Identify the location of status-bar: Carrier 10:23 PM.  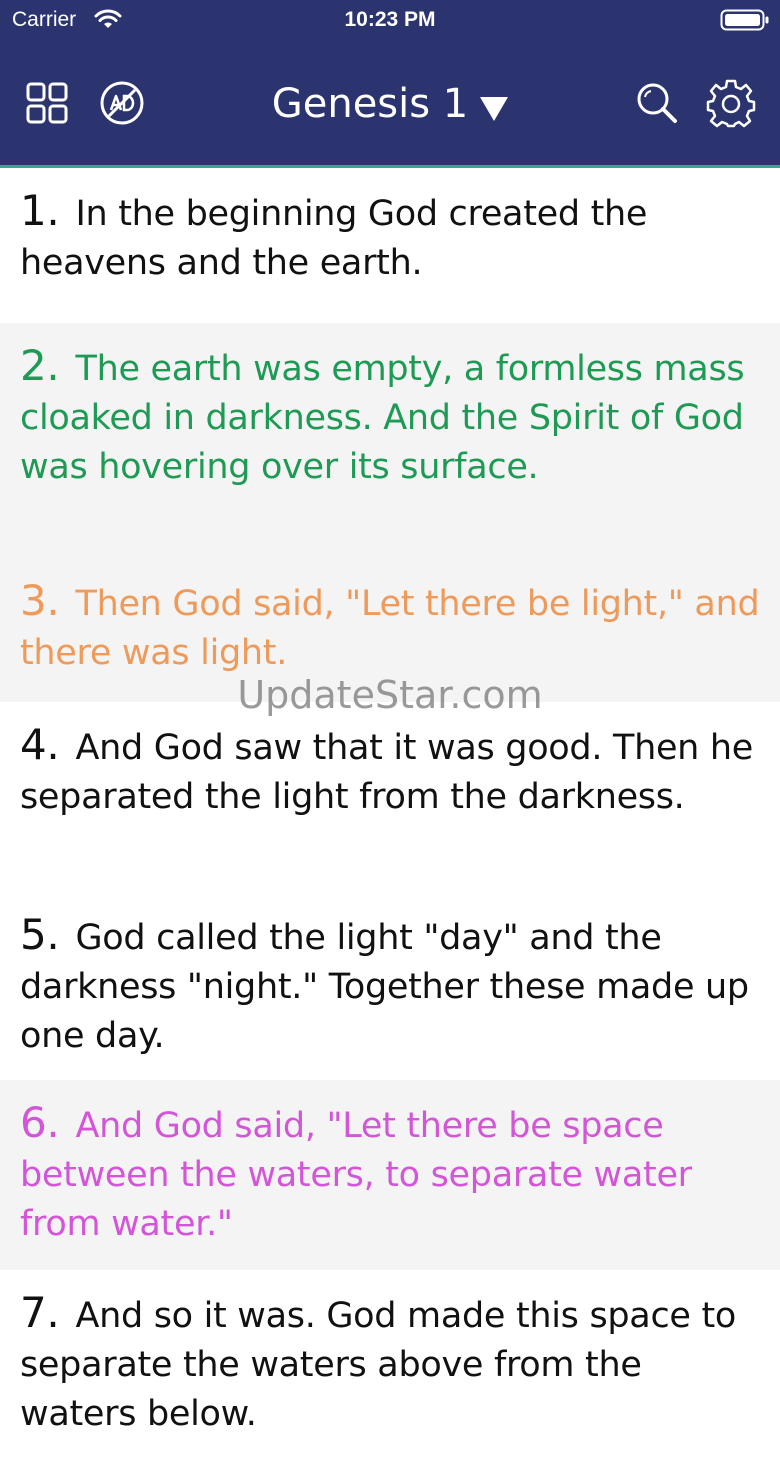
(390, 20).